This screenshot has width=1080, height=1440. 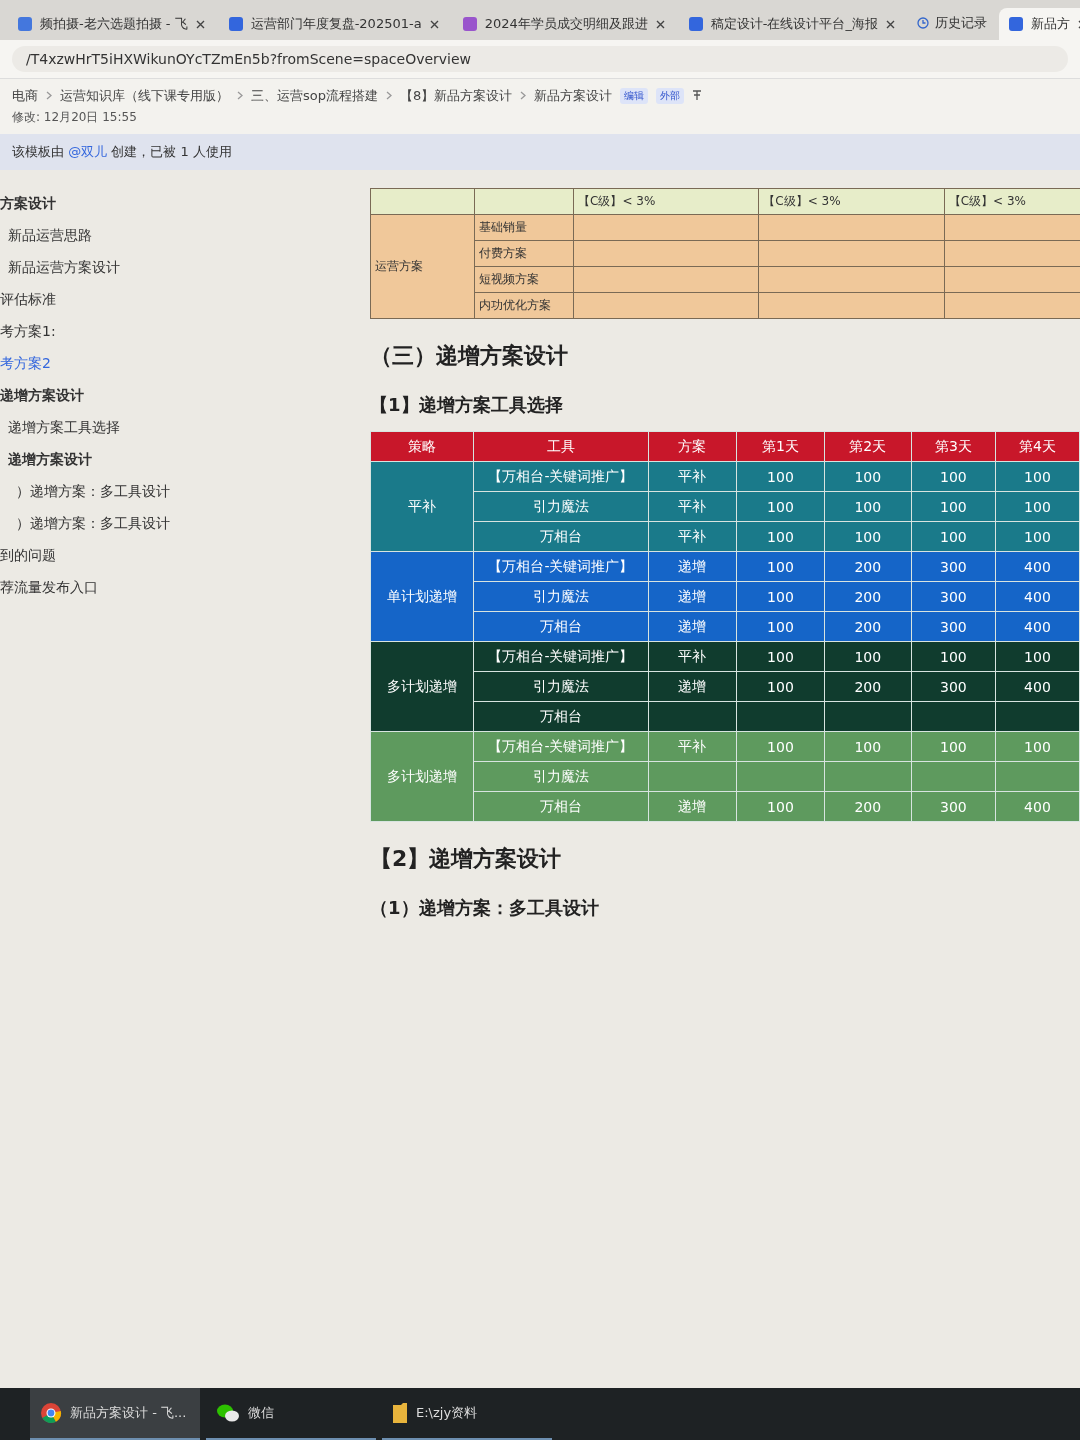 What do you see at coordinates (165, 204) in the screenshot?
I see `outline-item: 方案设计` at bounding box center [165, 204].